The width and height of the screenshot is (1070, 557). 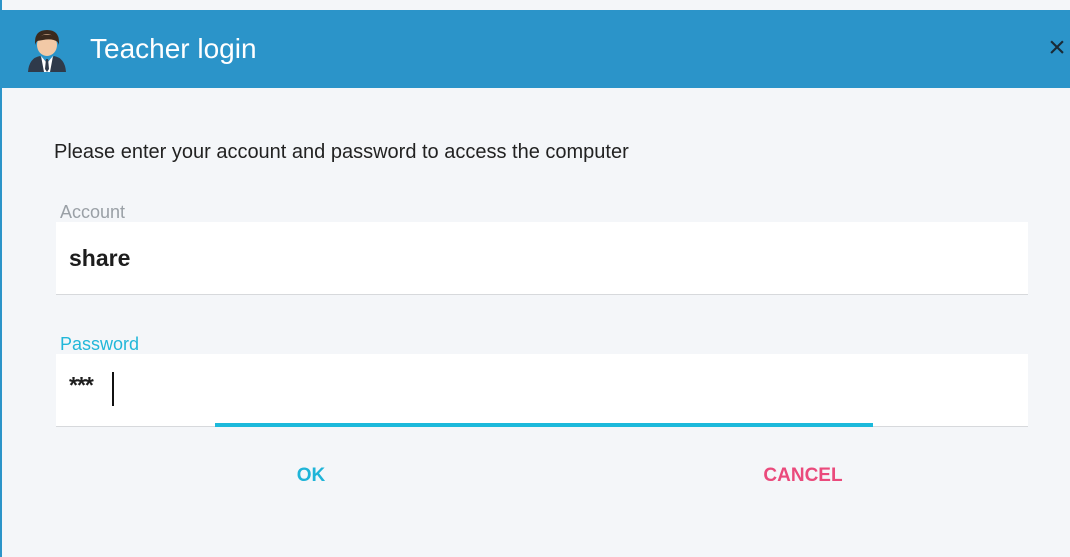 I want to click on cancel-button: CANCEL, so click(x=803, y=476).